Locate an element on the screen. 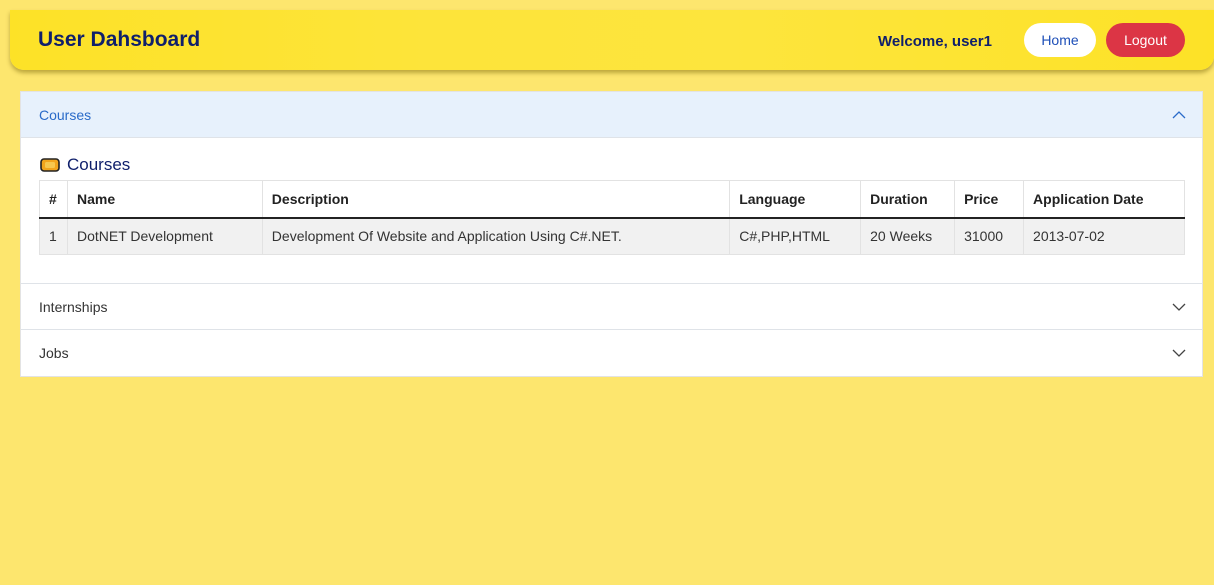 The width and height of the screenshot is (1214, 585). courses-heading: Courses is located at coordinates (99, 164).